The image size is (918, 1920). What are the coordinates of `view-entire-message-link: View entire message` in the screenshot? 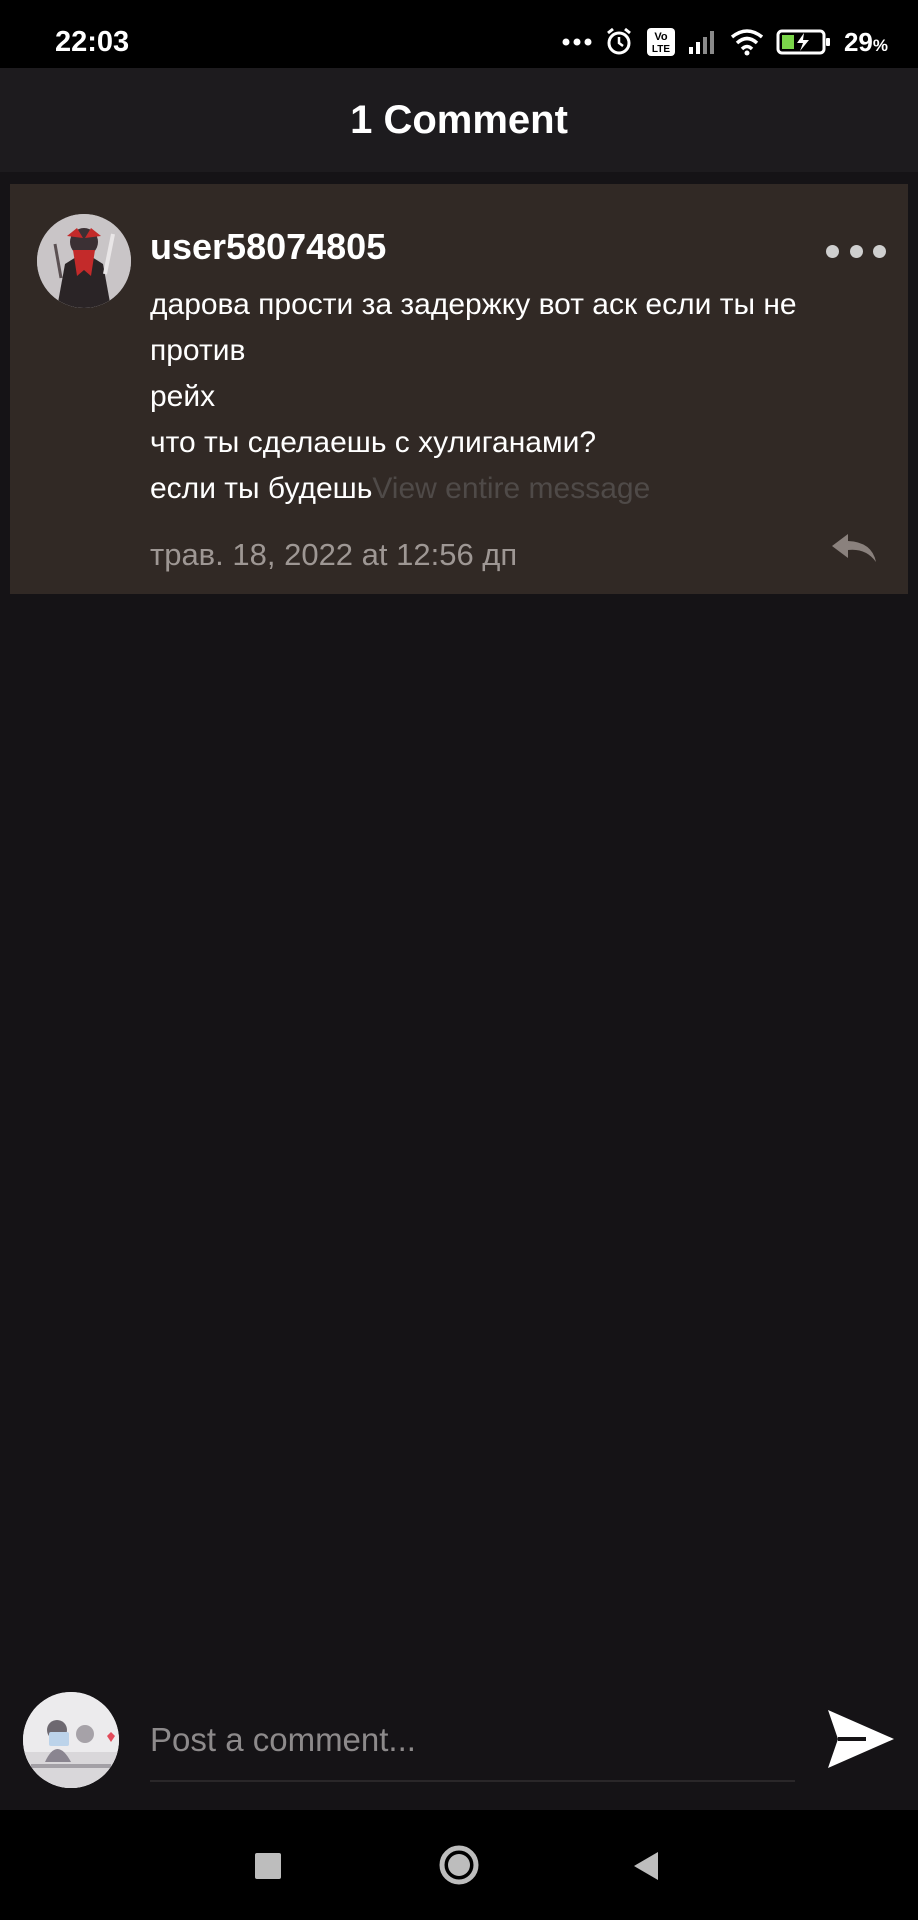 It's located at (511, 488).